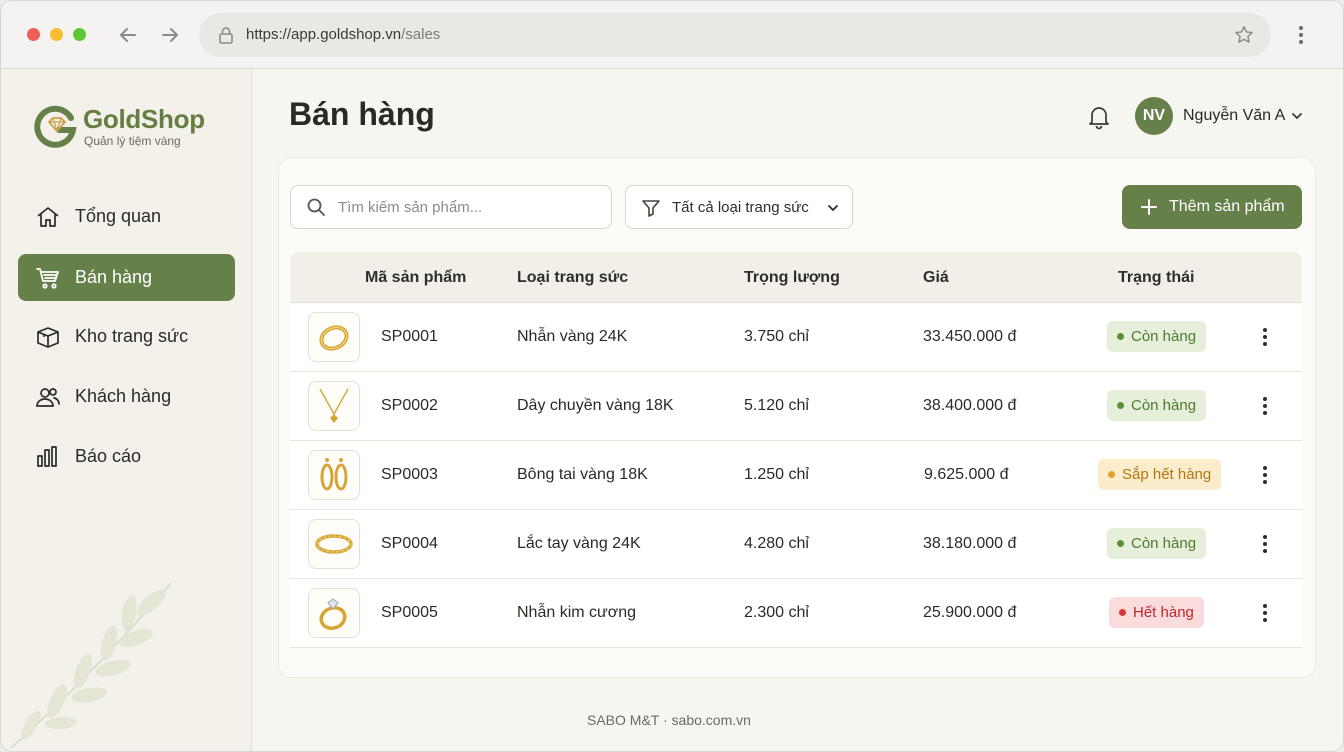  I want to click on column-header-price: Giá, so click(936, 278).